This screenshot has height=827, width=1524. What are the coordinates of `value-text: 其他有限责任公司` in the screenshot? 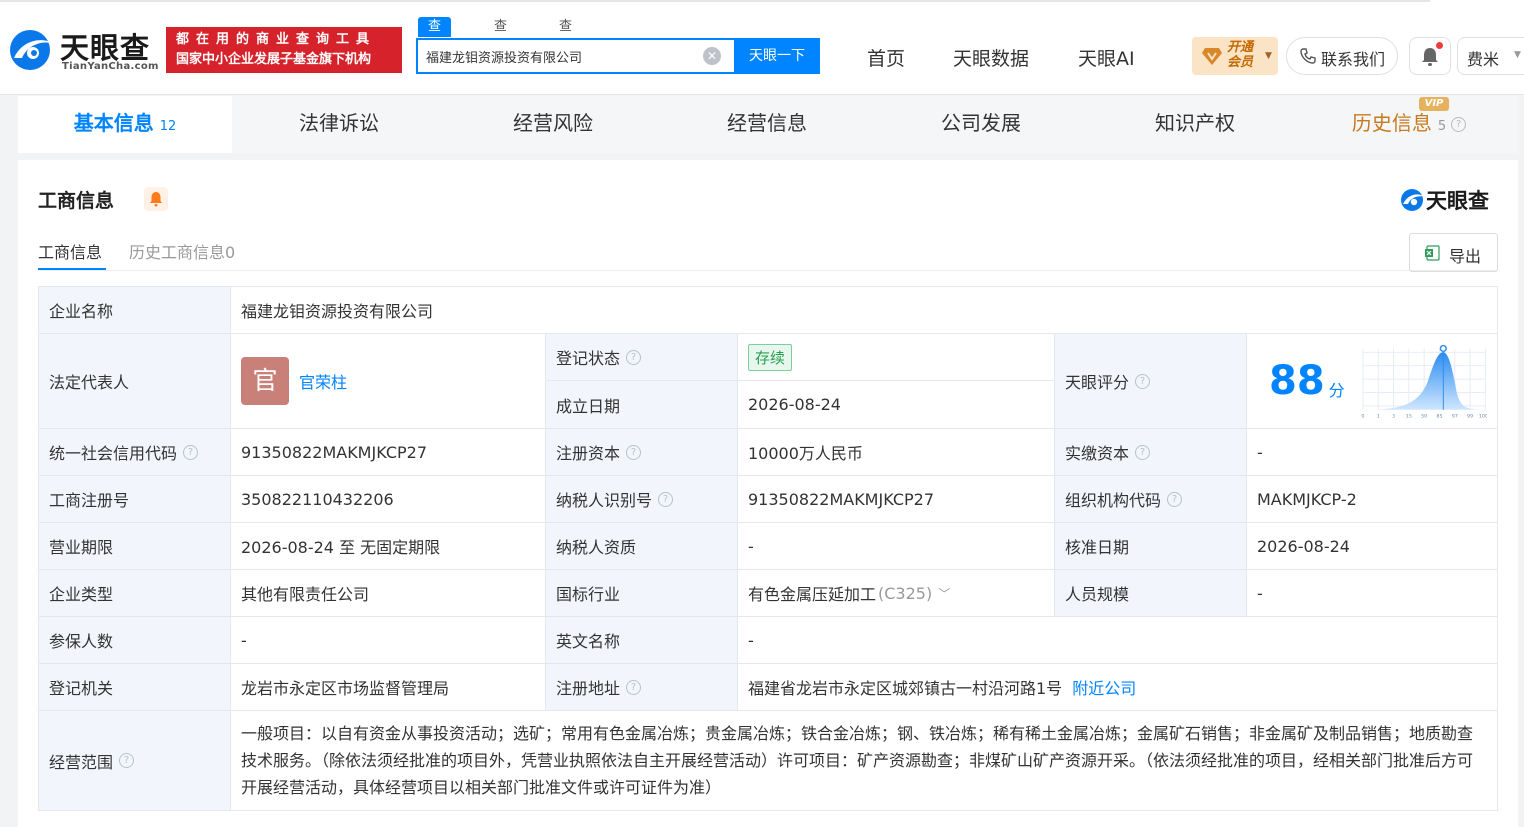 It's located at (305, 594).